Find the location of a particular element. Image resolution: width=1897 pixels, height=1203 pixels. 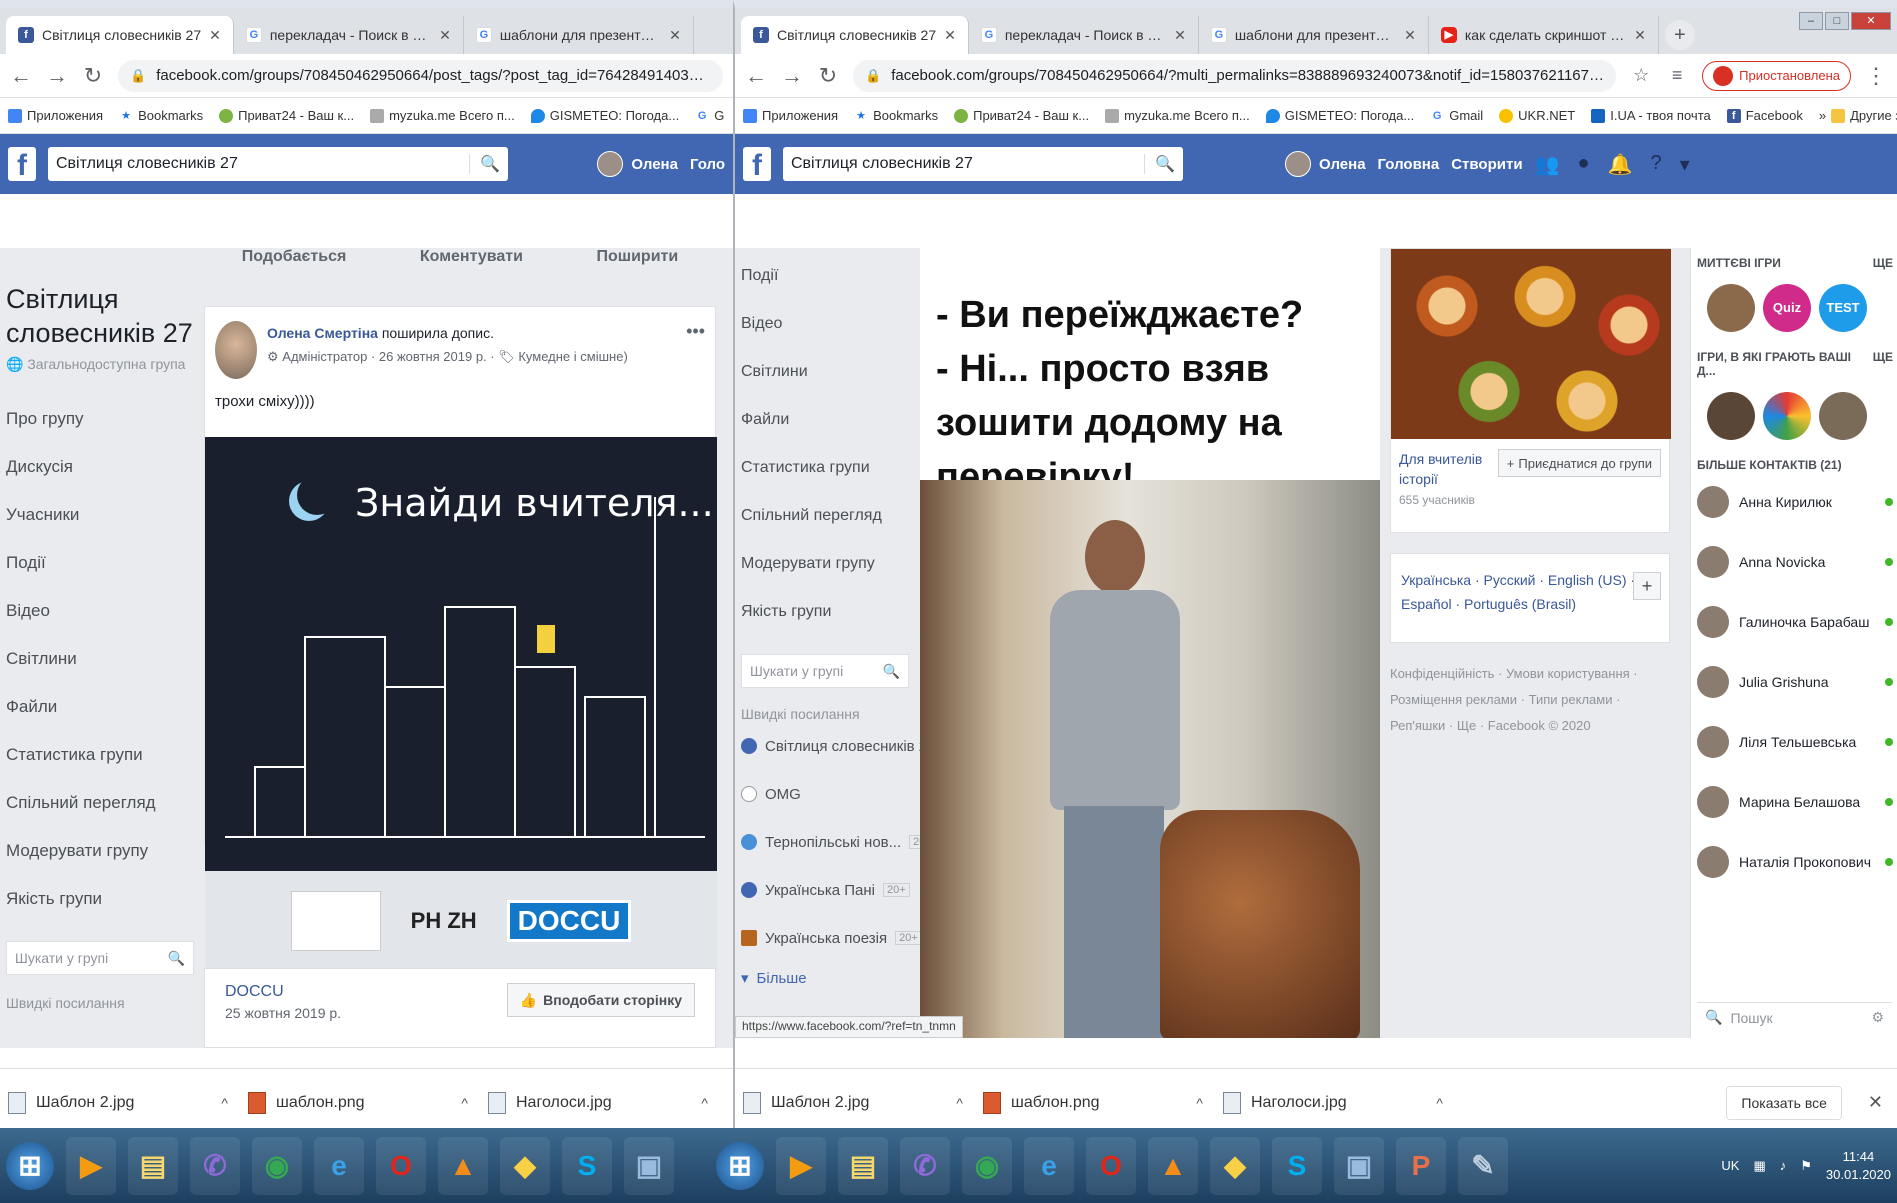

chevron-down-icon: ▾ is located at coordinates (1685, 164).